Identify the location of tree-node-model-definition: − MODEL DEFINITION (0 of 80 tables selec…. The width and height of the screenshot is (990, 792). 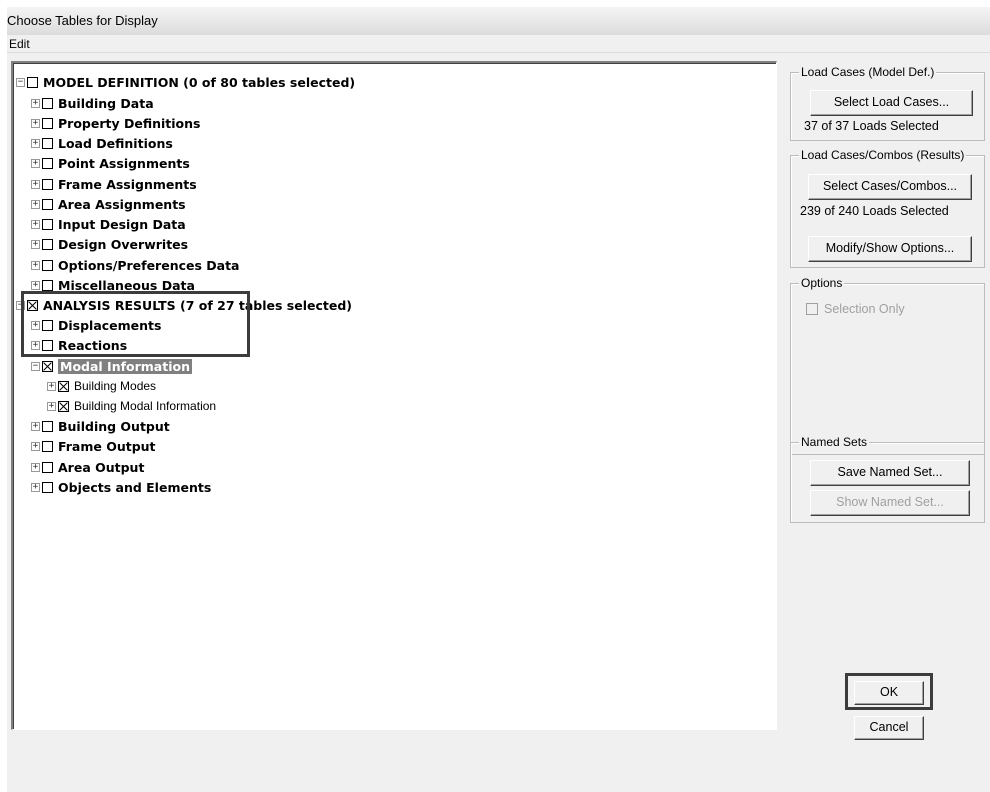
(185, 82).